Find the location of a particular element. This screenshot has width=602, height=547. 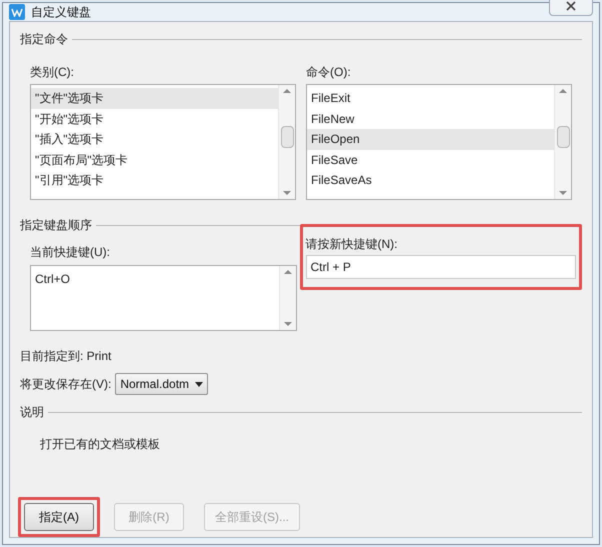

assigned-to-text: 目前指定到: Print is located at coordinates (66, 356).